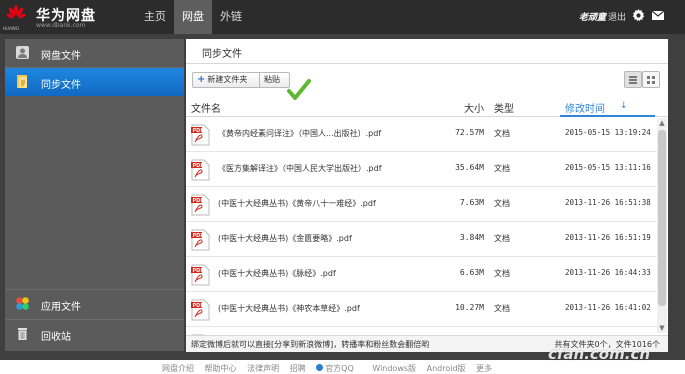  I want to click on vendor-name: HUAWEI, so click(11, 28).